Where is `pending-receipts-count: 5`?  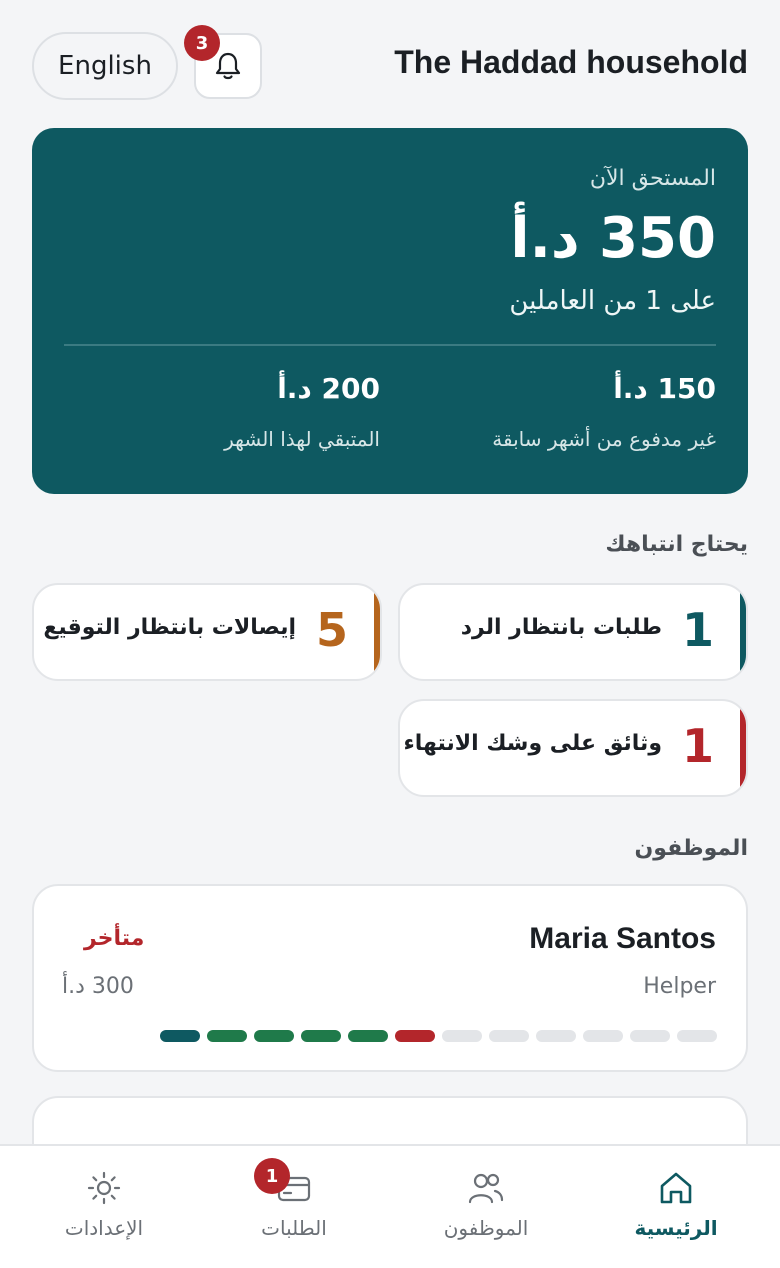
pending-receipts-count: 5 is located at coordinates (331, 630).